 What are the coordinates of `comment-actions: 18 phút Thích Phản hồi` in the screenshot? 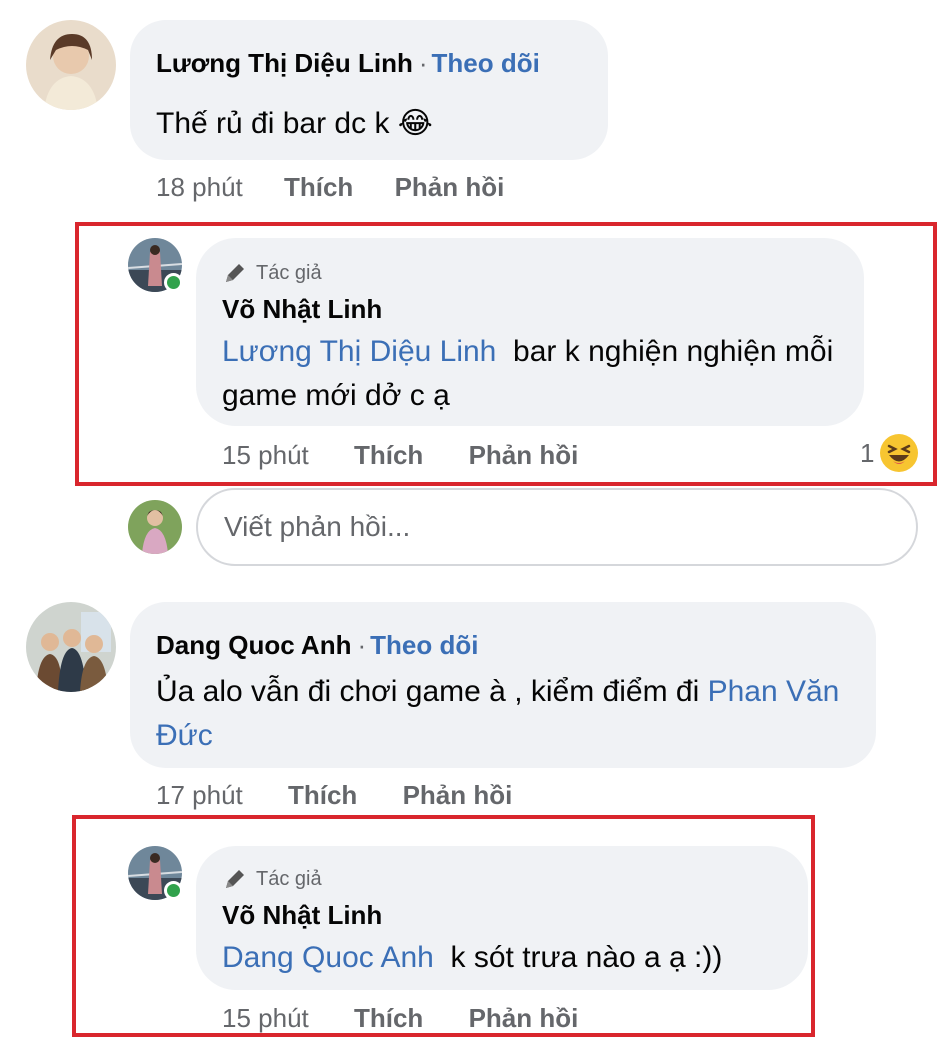 It's located at (330, 187).